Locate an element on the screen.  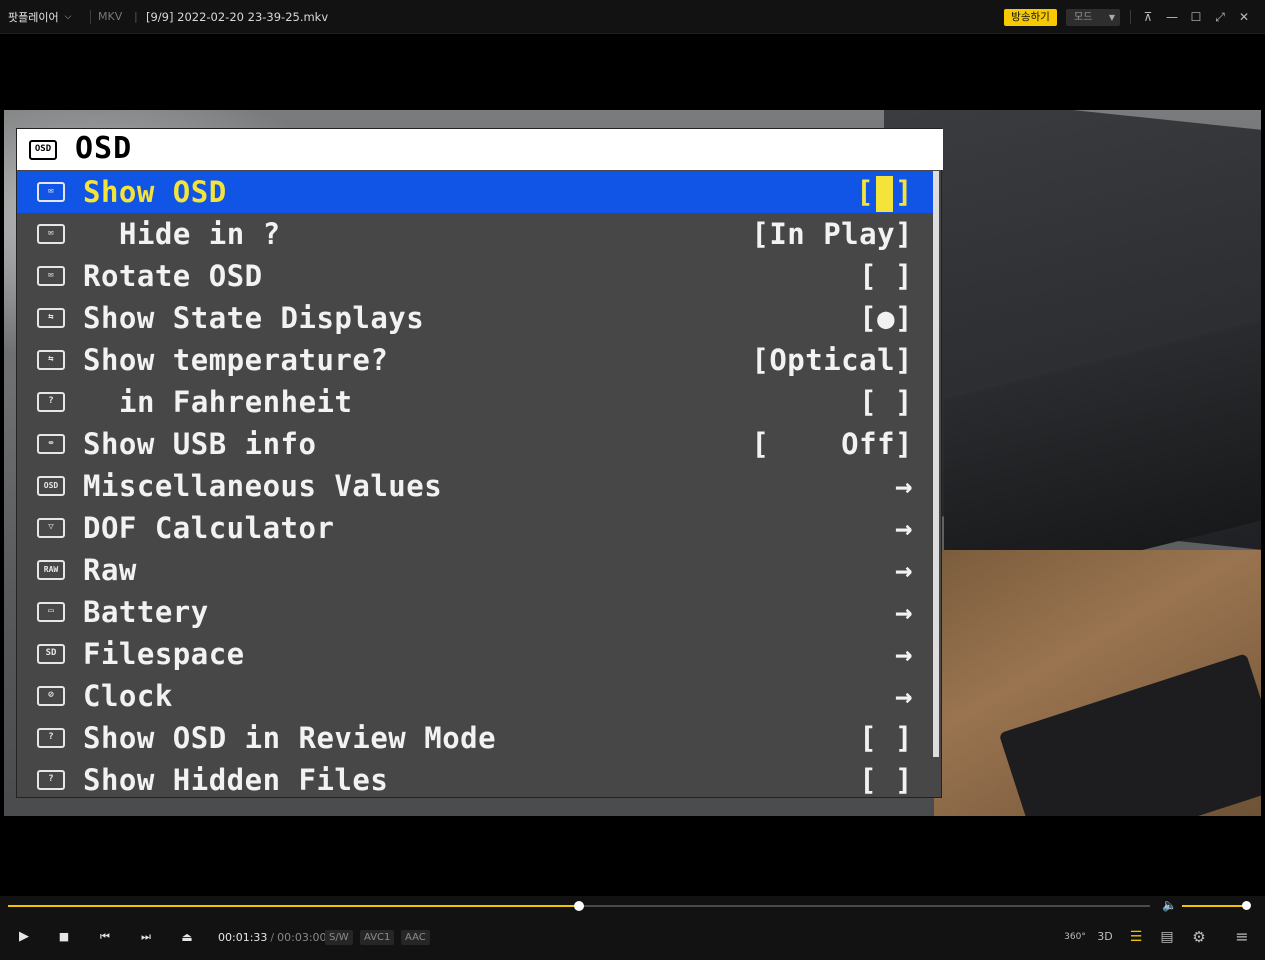
osd-row-label: Filespace is located at coordinates (164, 654).